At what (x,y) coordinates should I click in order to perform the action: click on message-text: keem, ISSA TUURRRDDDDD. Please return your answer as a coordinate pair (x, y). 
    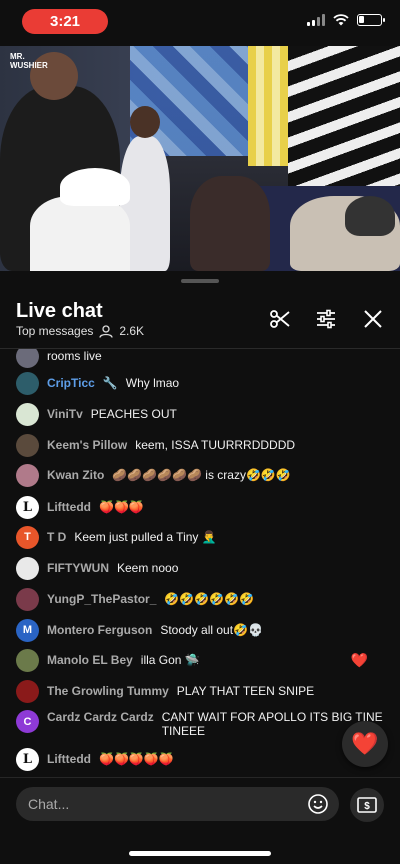
    Looking at the image, I should click on (215, 445).